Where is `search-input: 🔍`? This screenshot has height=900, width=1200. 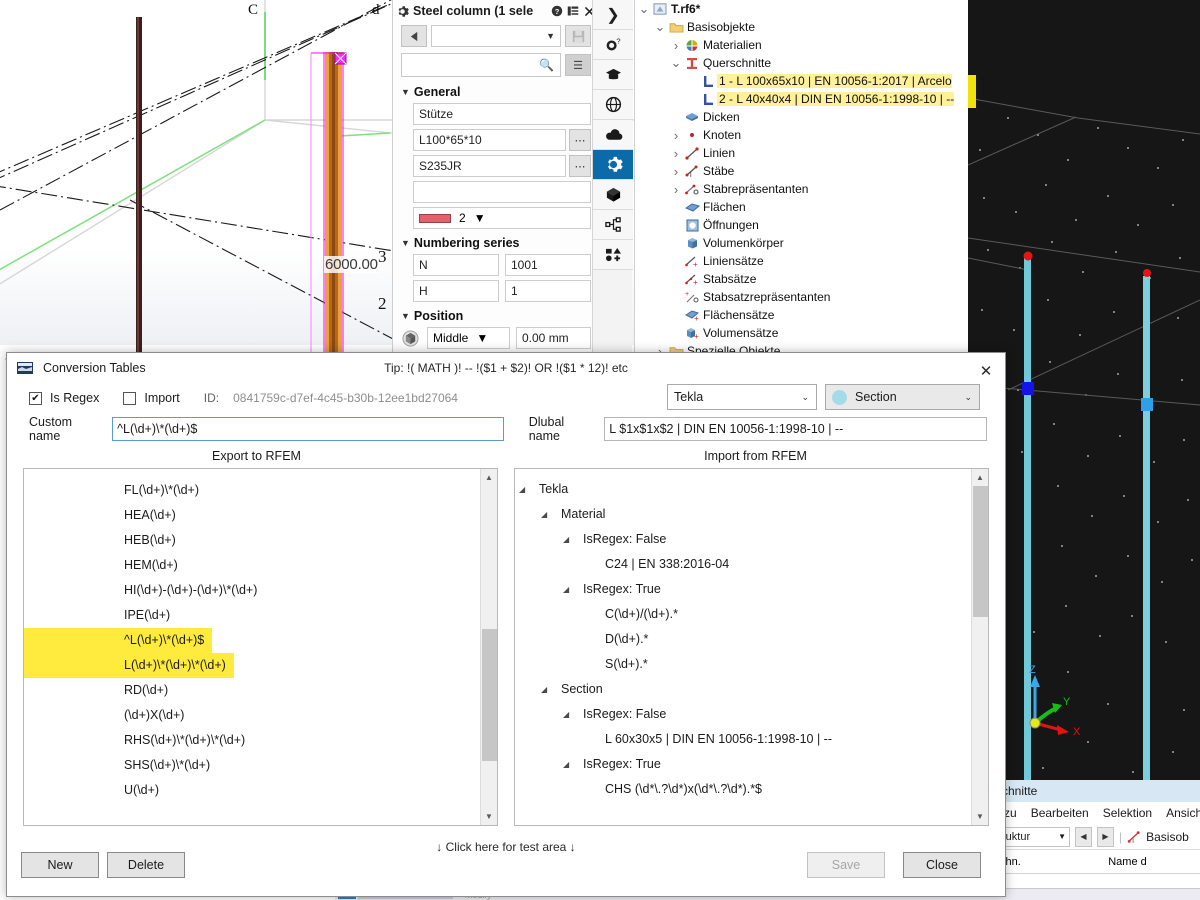
search-input: 🔍 is located at coordinates (481, 65).